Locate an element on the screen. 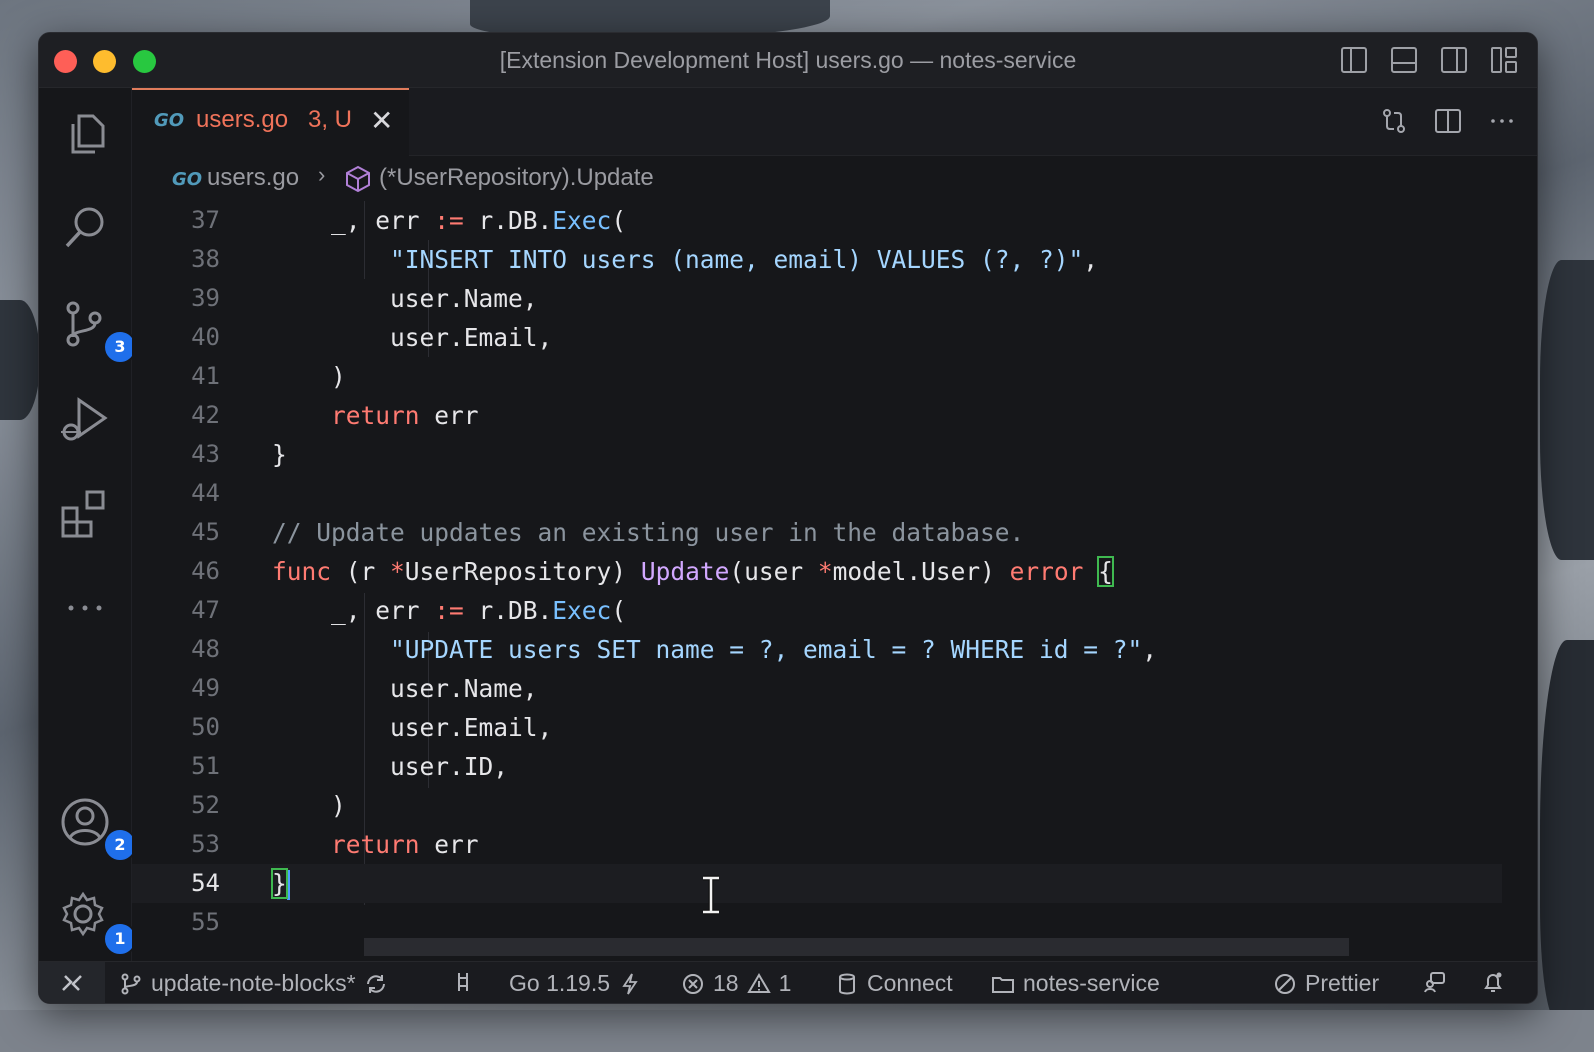 Image resolution: width=1594 pixels, height=1052 pixels. code-line: 49 user.Name, is located at coordinates (817, 688).